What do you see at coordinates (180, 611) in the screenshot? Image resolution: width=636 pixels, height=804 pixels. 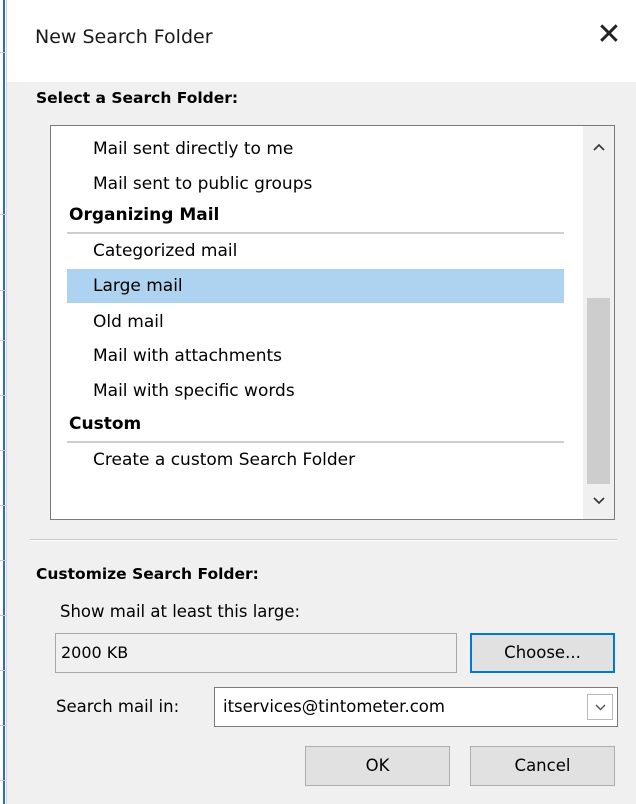 I see `size-threshold-label: Show mail at least this large:` at bounding box center [180, 611].